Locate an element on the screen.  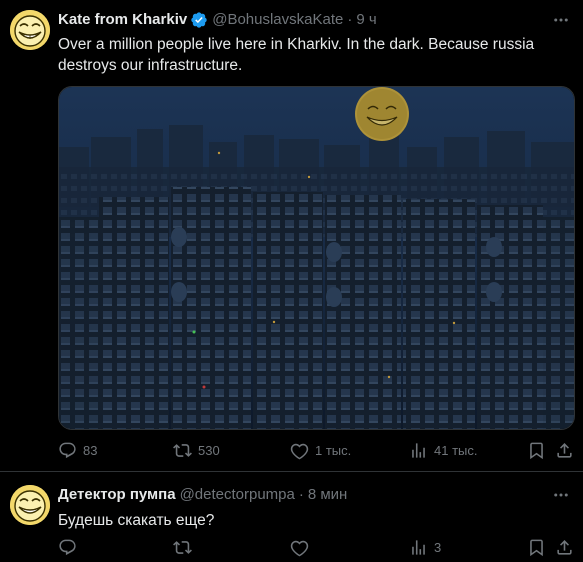
like-count: 1 тыс. is located at coordinates (333, 450).